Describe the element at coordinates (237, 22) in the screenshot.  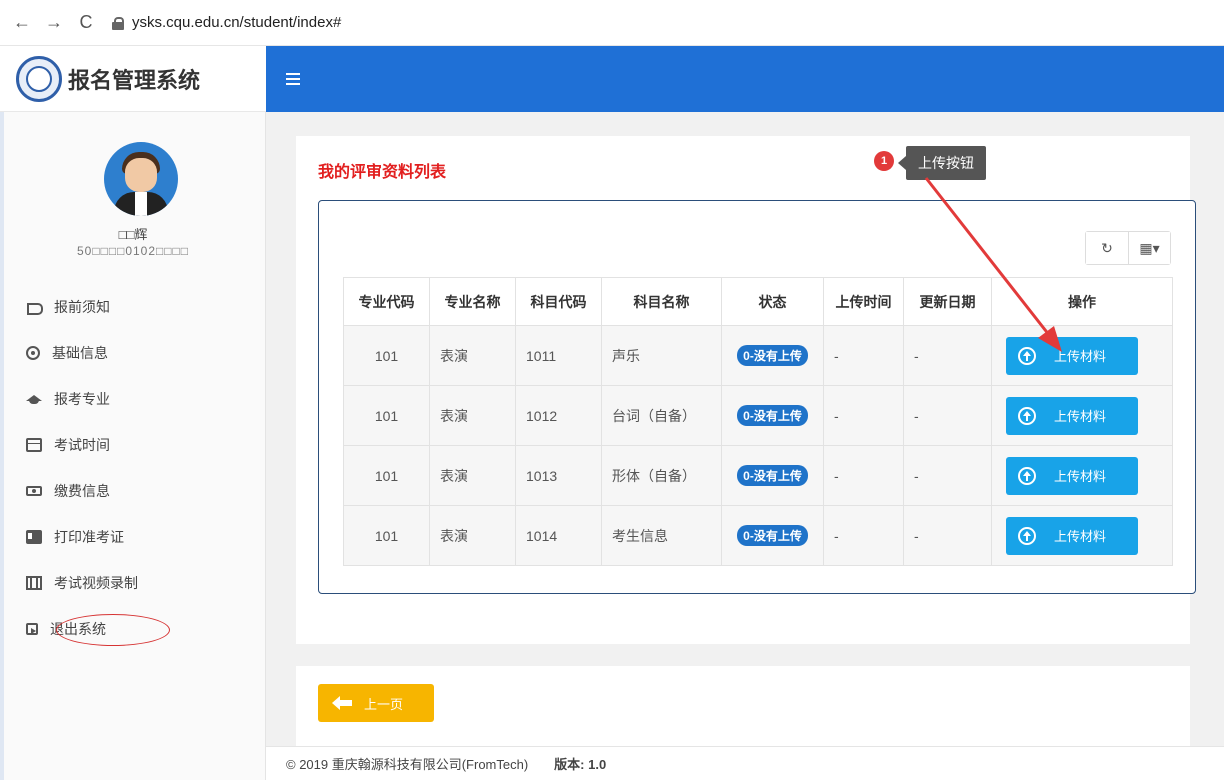
I see `url-text: ysks.cqu.edu.cn/student/index#` at that location.